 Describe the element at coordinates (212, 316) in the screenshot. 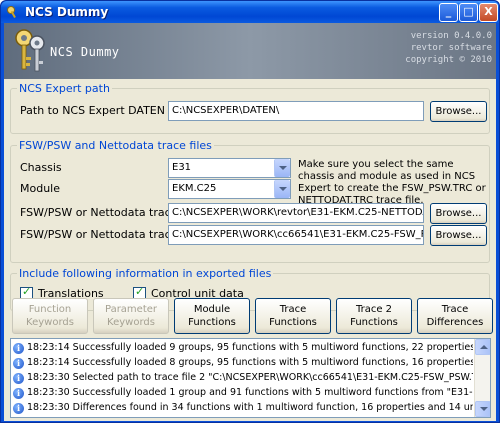

I see `module-functions-button: Module Functions` at that location.